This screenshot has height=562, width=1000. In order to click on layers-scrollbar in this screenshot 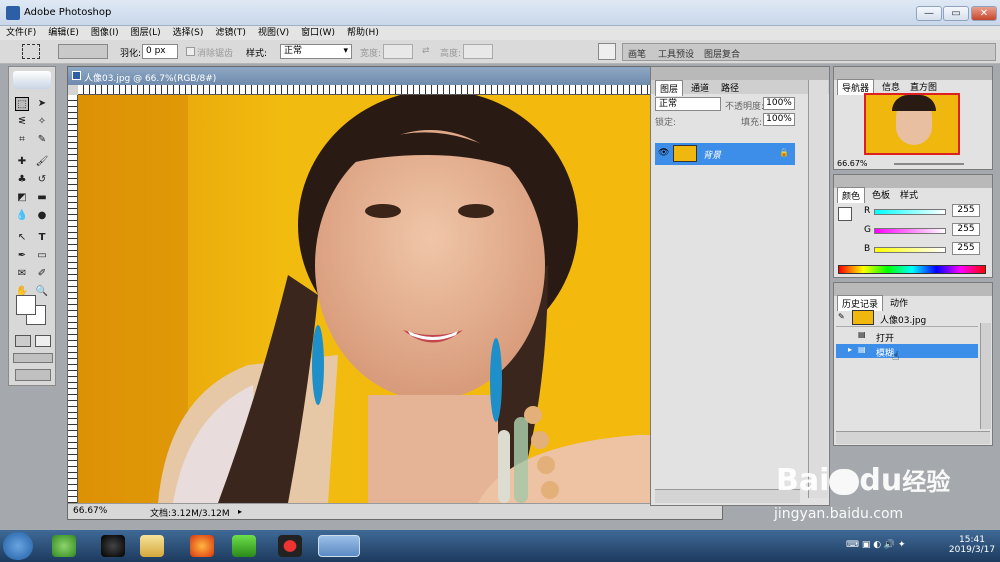, I will do `click(818, 289)`.